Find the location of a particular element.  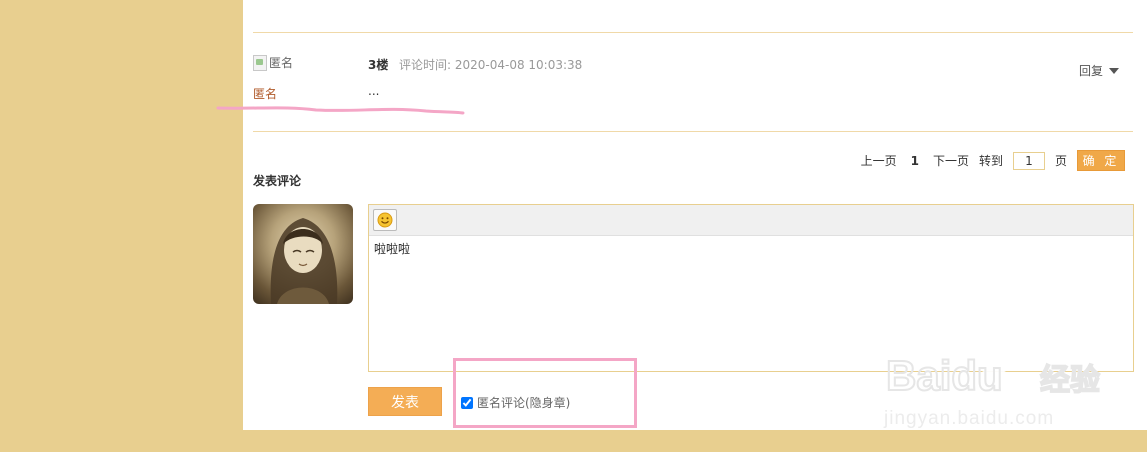

compose-section-title: 发表评论 is located at coordinates (277, 181).